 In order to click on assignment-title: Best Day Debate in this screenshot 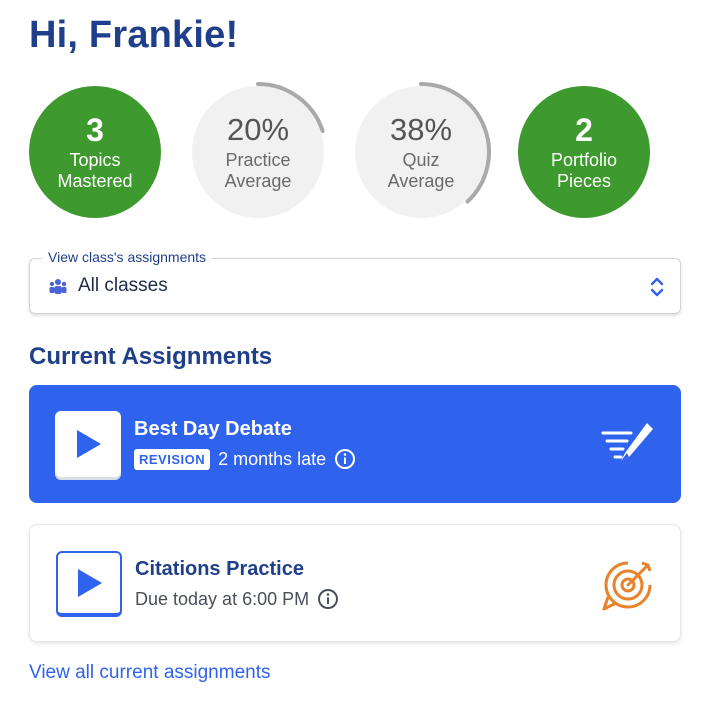, I will do `click(213, 429)`.